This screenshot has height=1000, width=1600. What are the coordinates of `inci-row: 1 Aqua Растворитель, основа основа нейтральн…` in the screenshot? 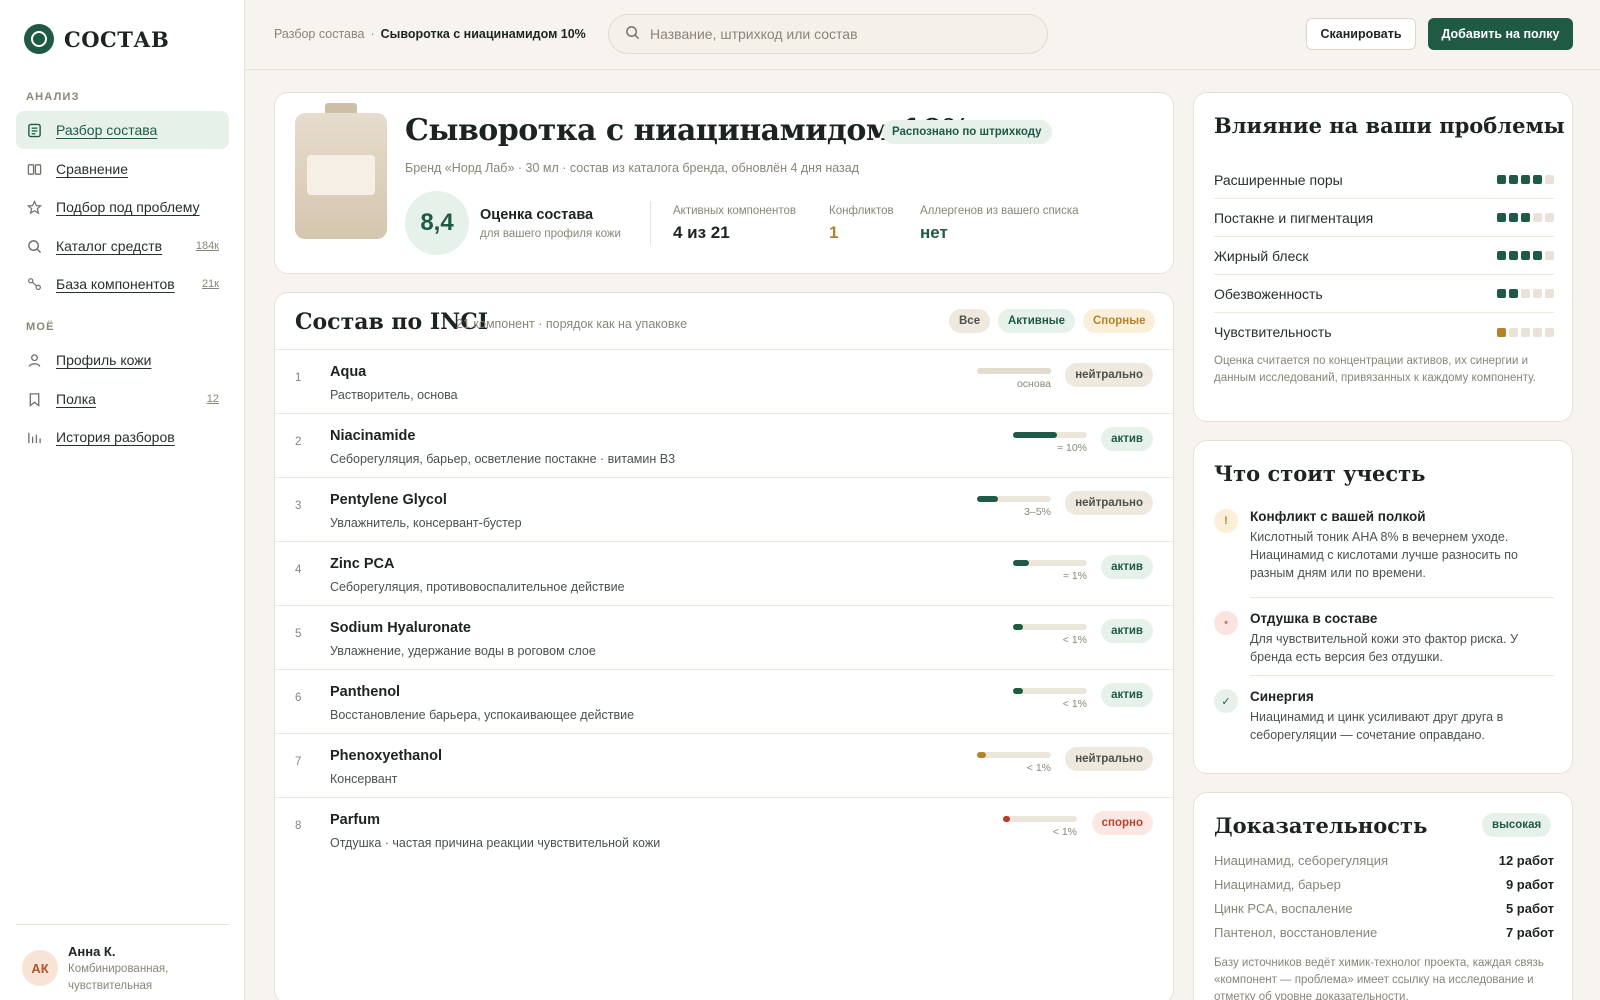 It's located at (724, 381).